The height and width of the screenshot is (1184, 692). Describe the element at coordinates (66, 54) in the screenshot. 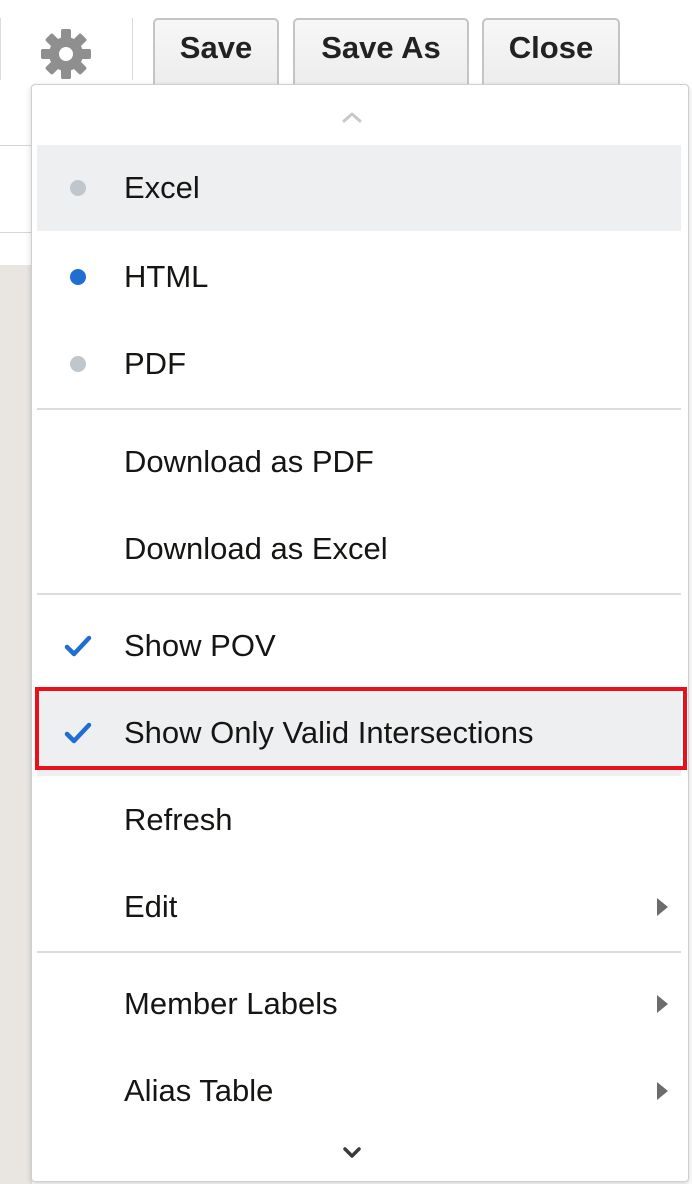

I see `gear-icon` at that location.